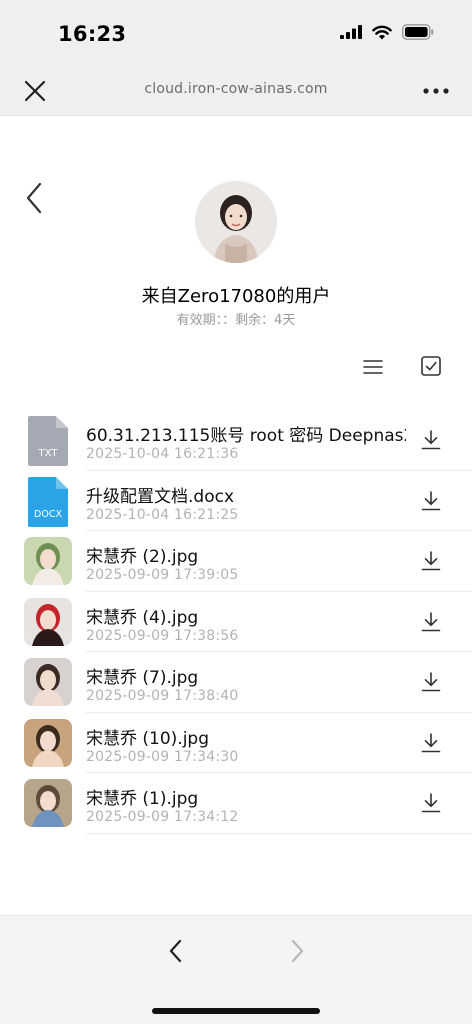 This screenshot has width=472, height=1024. What do you see at coordinates (162, 514) in the screenshot?
I see `file-date: 2025-10-04 16:21:25` at bounding box center [162, 514].